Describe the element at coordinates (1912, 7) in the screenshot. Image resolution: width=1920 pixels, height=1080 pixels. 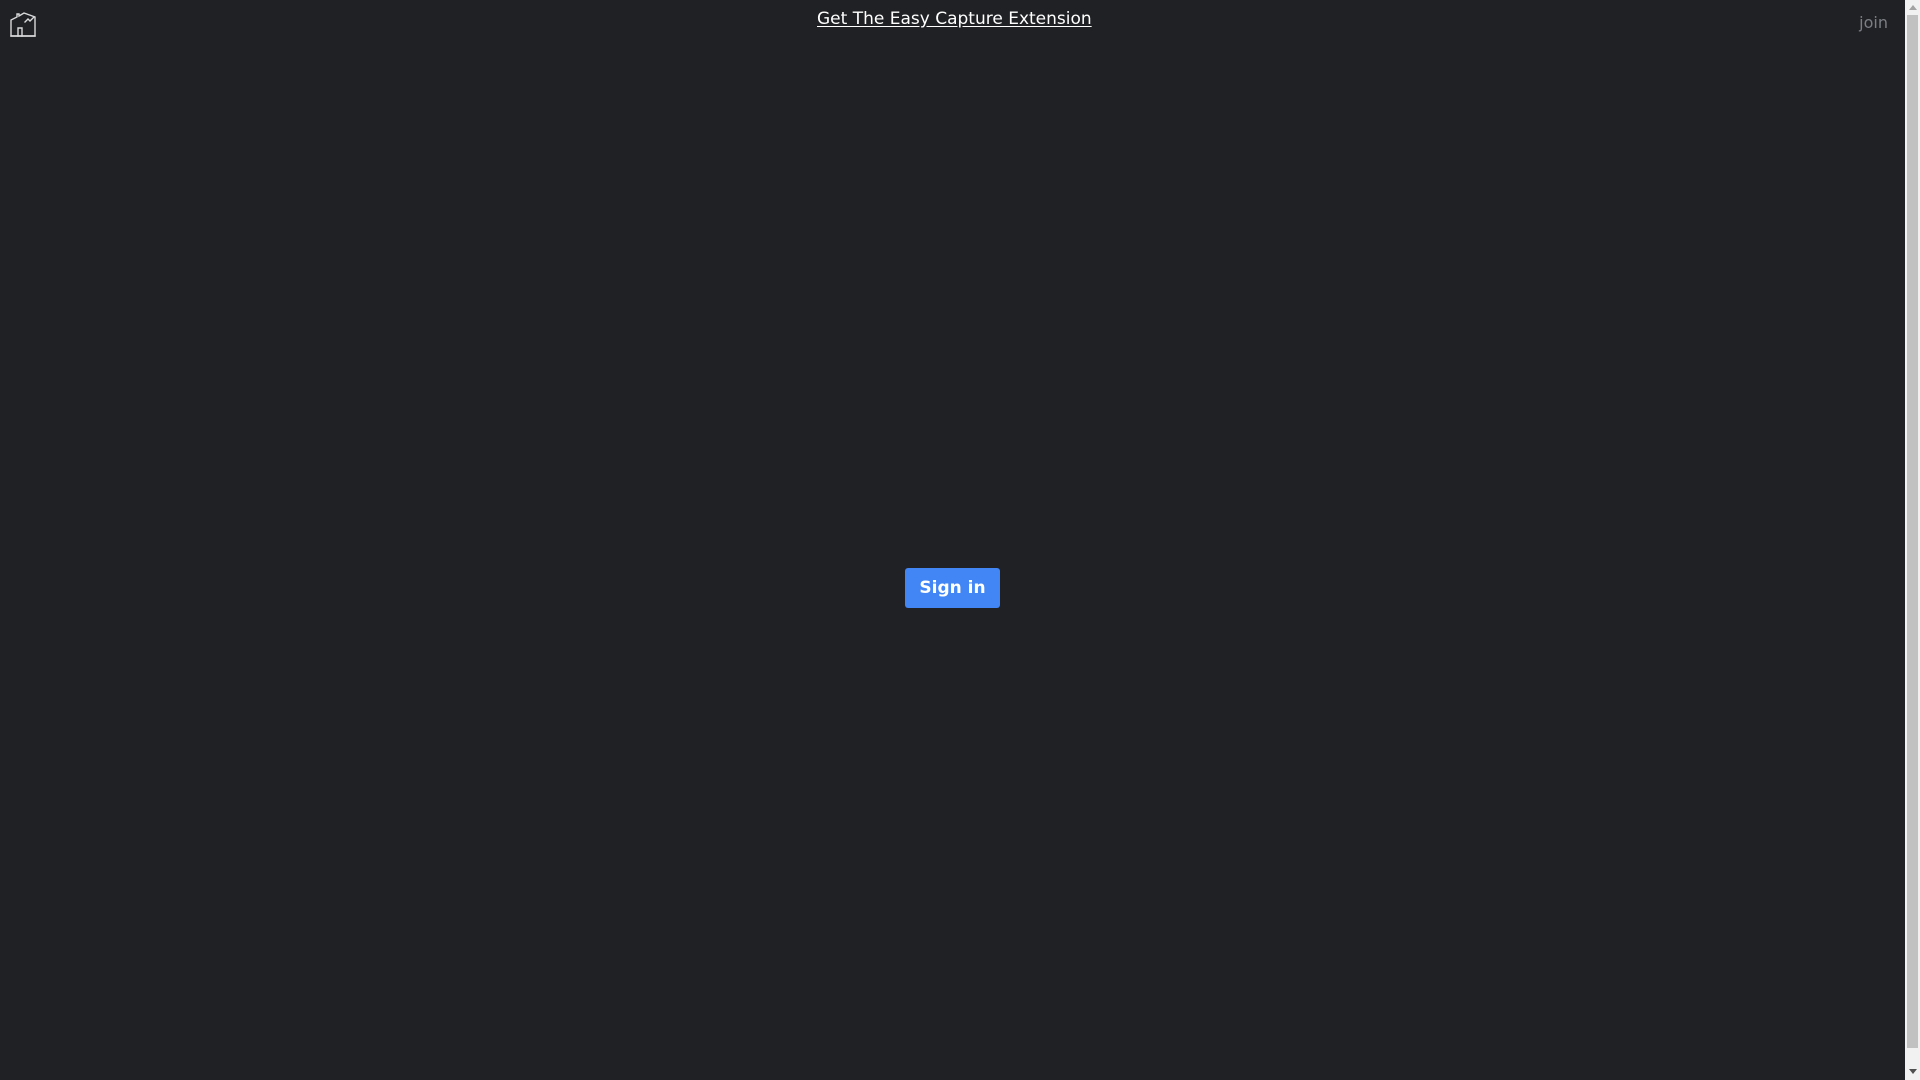
I see `scroll-up-arrow-icon` at that location.